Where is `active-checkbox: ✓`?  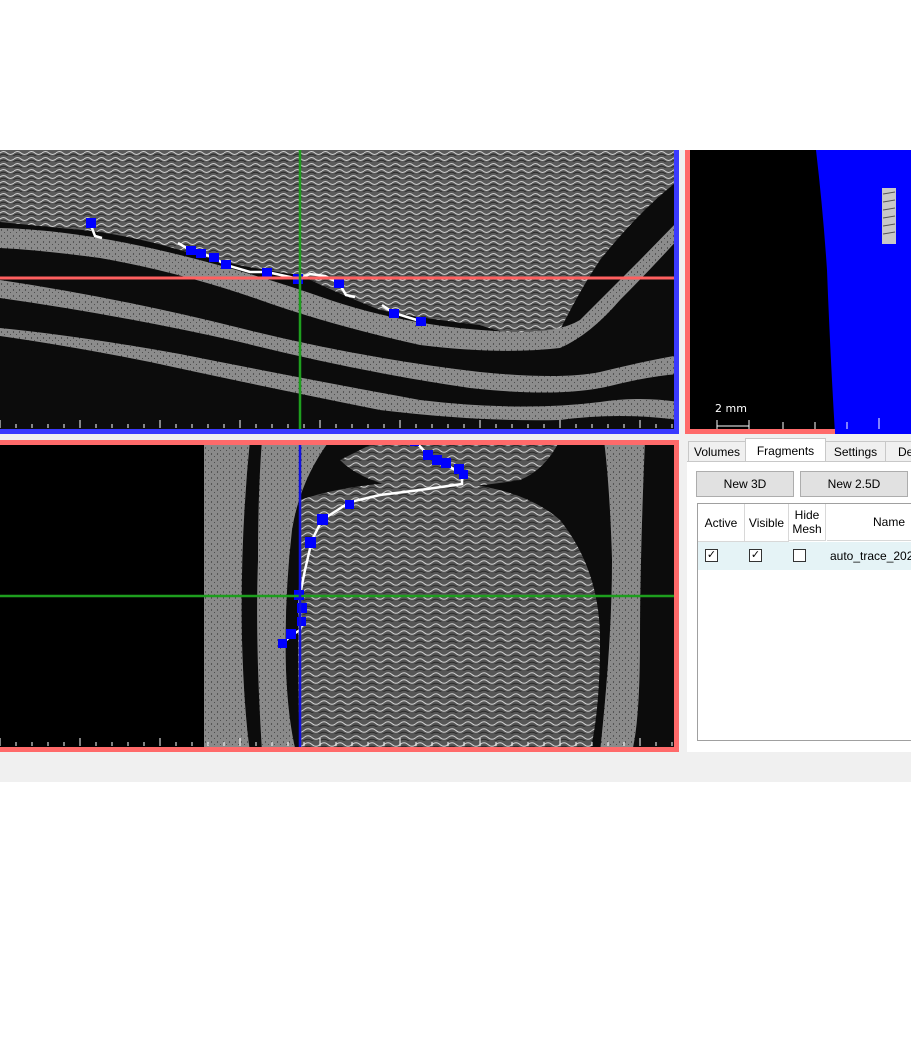 active-checkbox: ✓ is located at coordinates (711, 555).